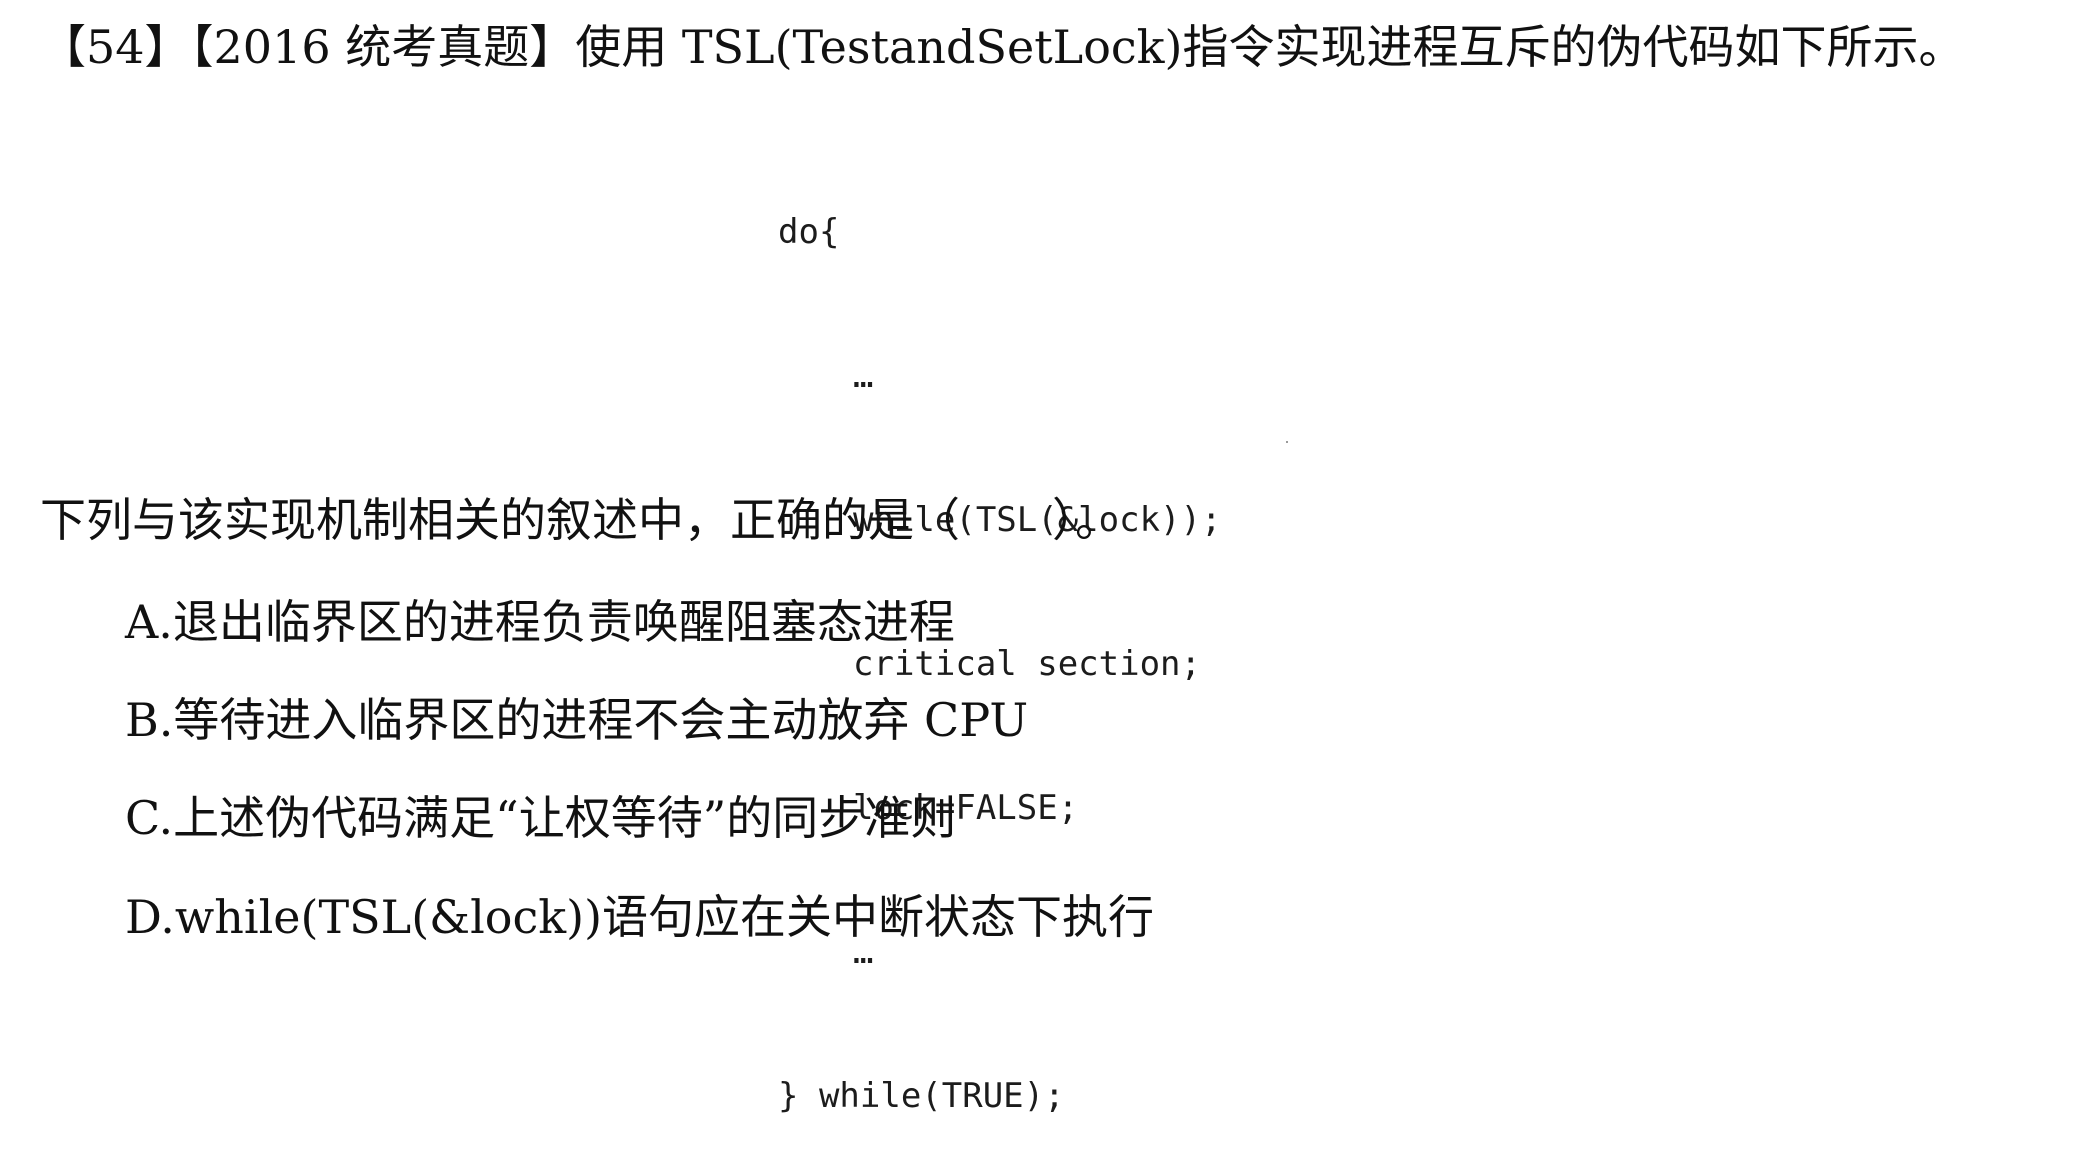 Image resolution: width=2081 pixels, height=1168 pixels. Describe the element at coordinates (809, 232) in the screenshot. I see `code-line-do-open: do{` at that location.